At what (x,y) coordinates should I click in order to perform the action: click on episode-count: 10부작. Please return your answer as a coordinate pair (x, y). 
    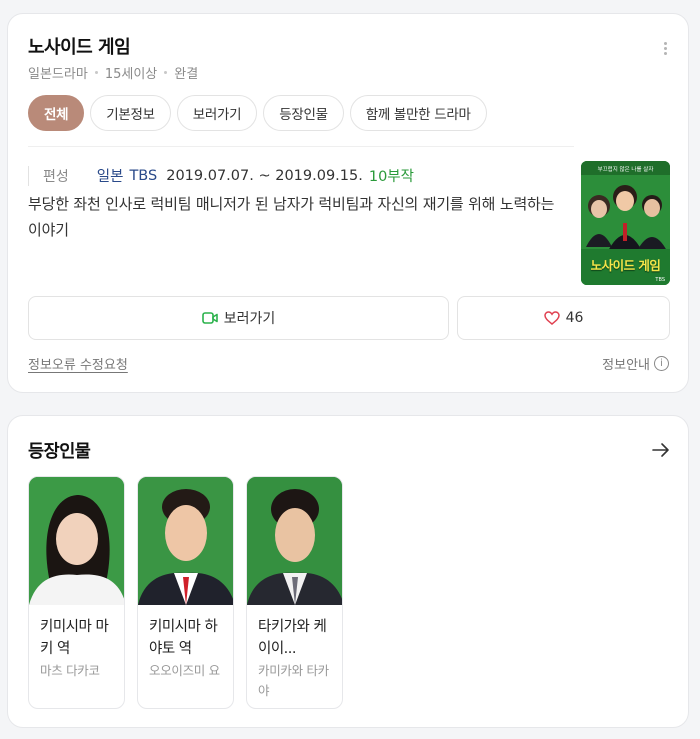
    Looking at the image, I should click on (391, 175).